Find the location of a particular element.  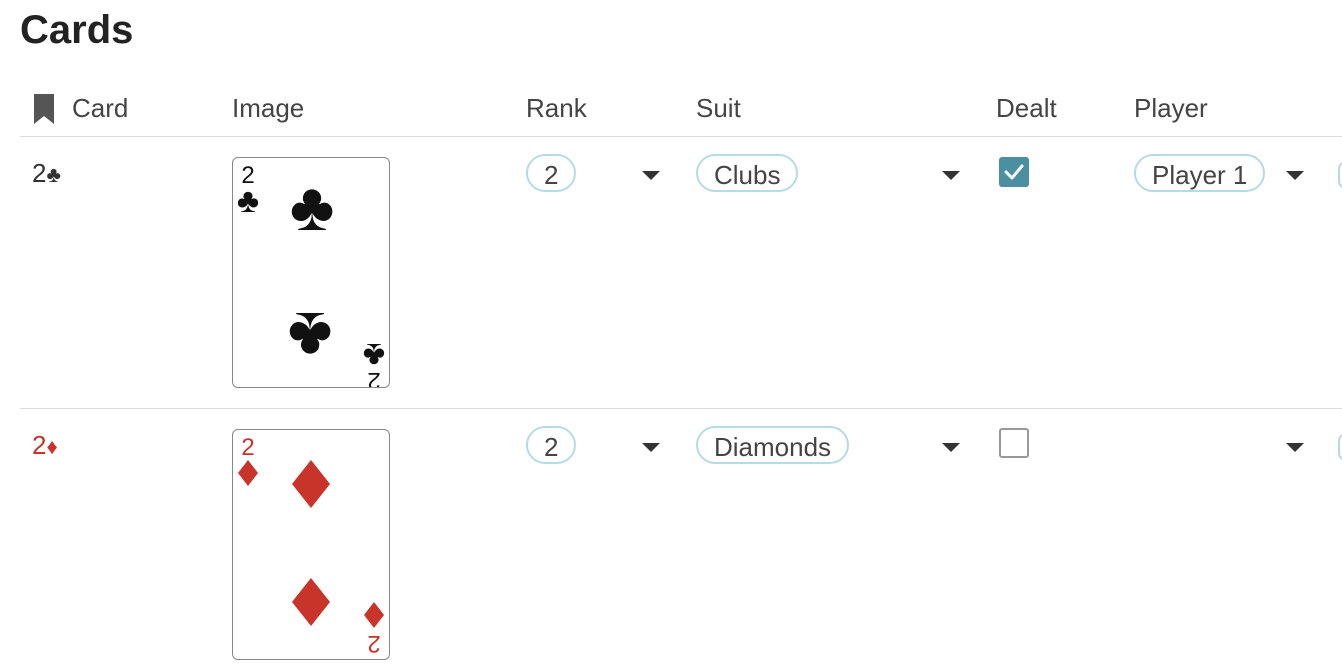

player-chip: Player 1 is located at coordinates (1200, 173).